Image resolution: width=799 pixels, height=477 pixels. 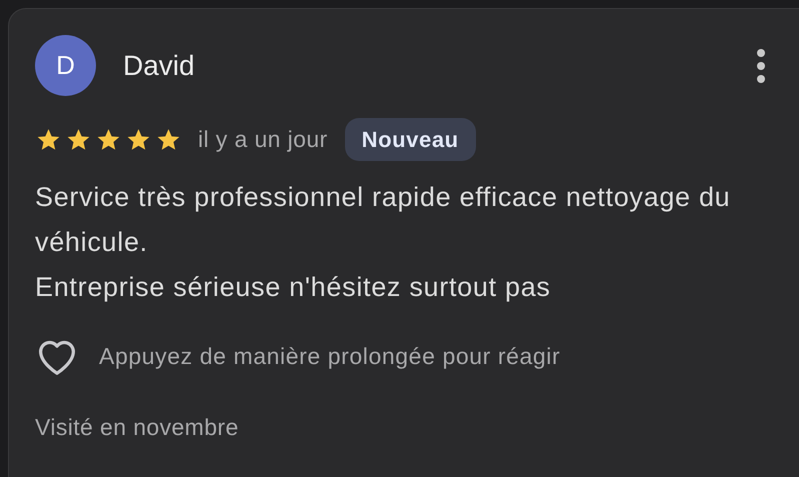 What do you see at coordinates (293, 287) in the screenshot?
I see `review-text: Entreprise sérieuse n'hésitez surtout pas` at bounding box center [293, 287].